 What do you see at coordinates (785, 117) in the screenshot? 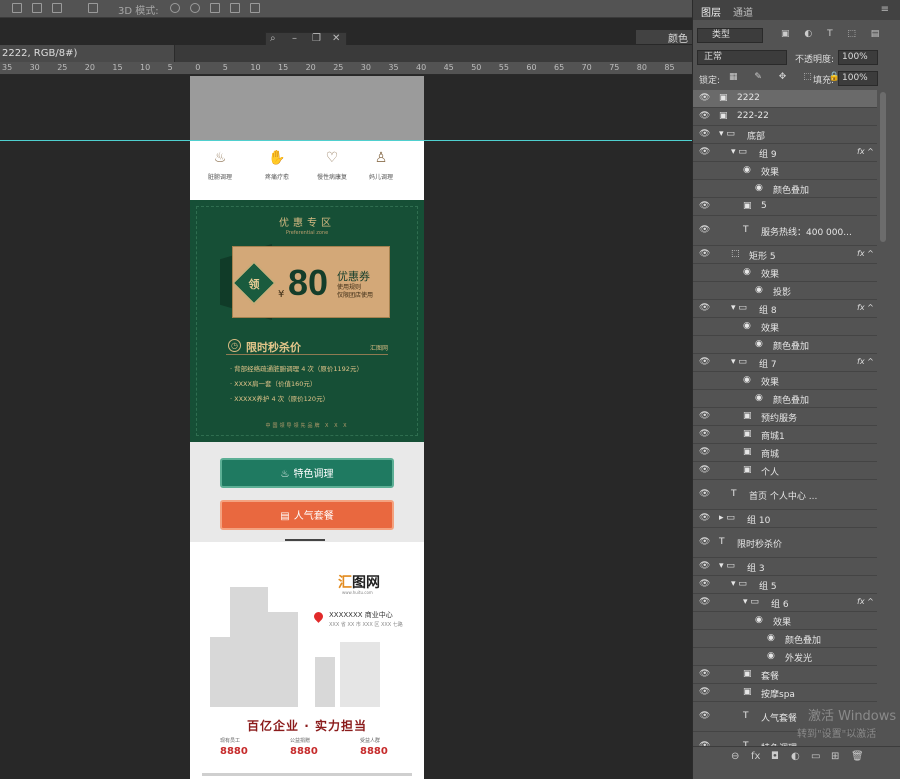
I see `layer-row: 👁 ▣ 222-22` at bounding box center [785, 117].